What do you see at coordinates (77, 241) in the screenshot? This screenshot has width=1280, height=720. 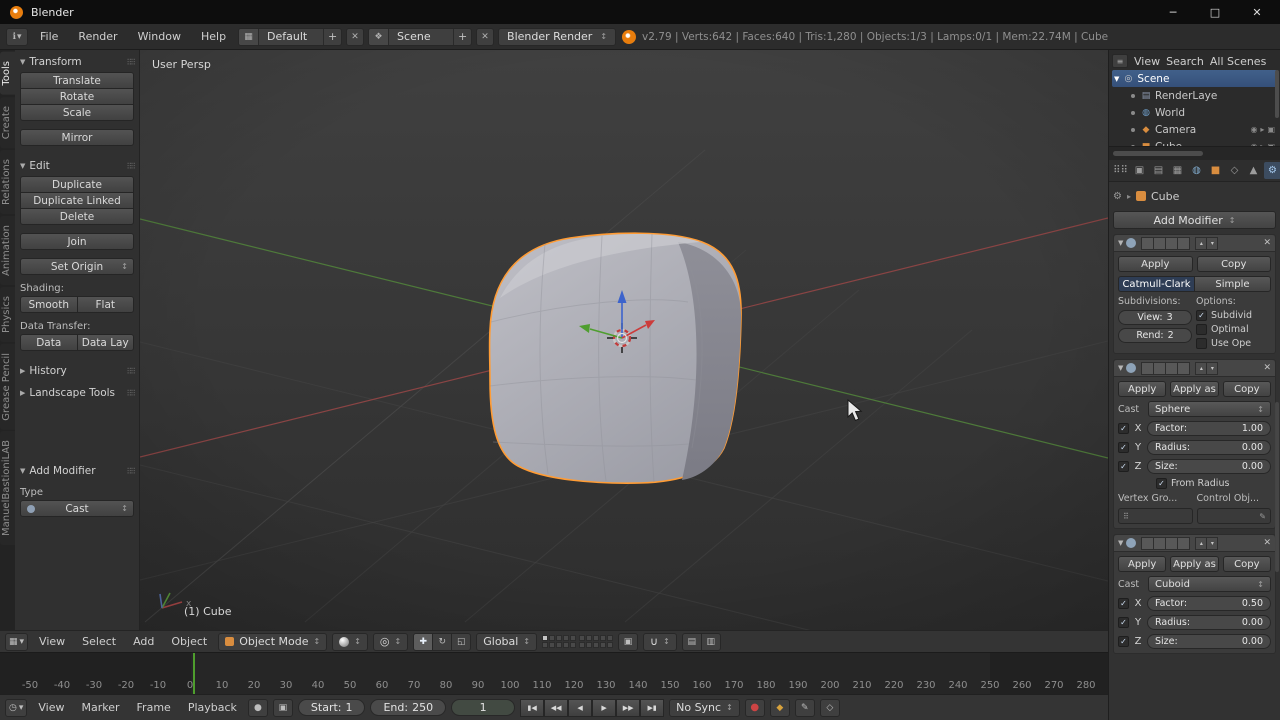 I see `join-button: Join` at bounding box center [77, 241].